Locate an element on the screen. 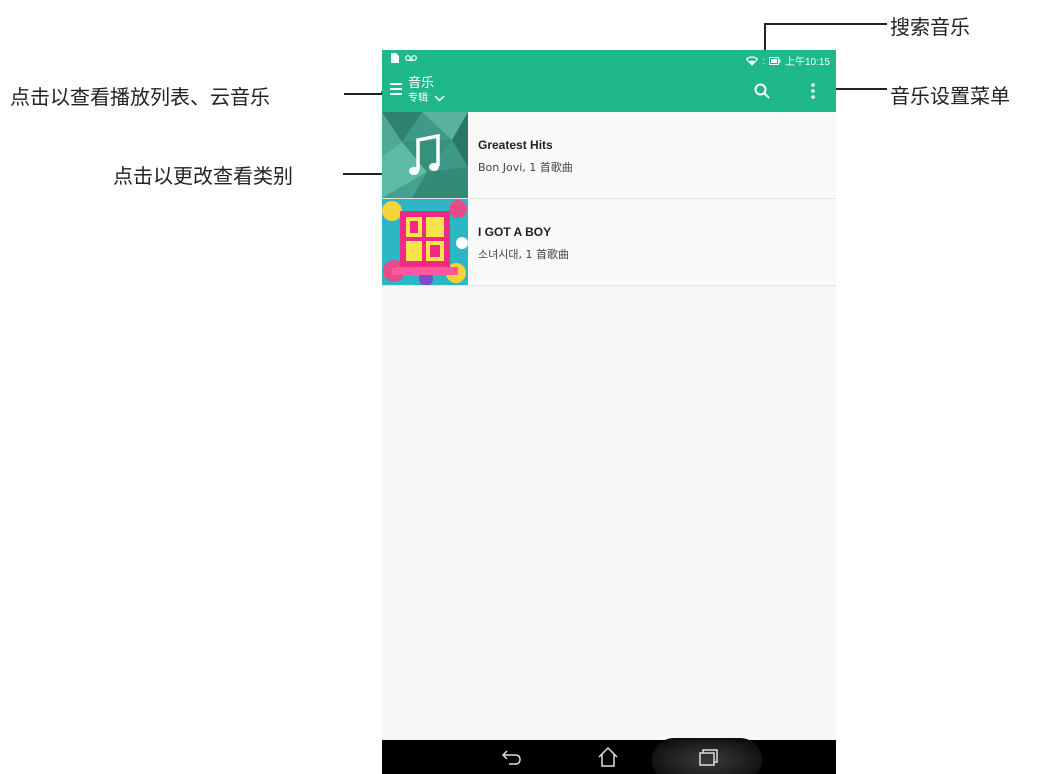 The height and width of the screenshot is (774, 1044). album-title: Greatest Hits is located at coordinates (515, 145).